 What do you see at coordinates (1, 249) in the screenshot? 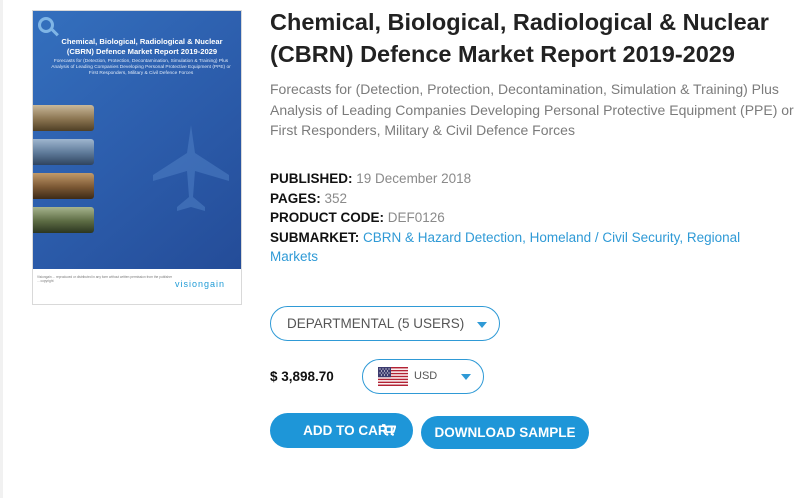
I see `page-edge-divider` at bounding box center [1, 249].